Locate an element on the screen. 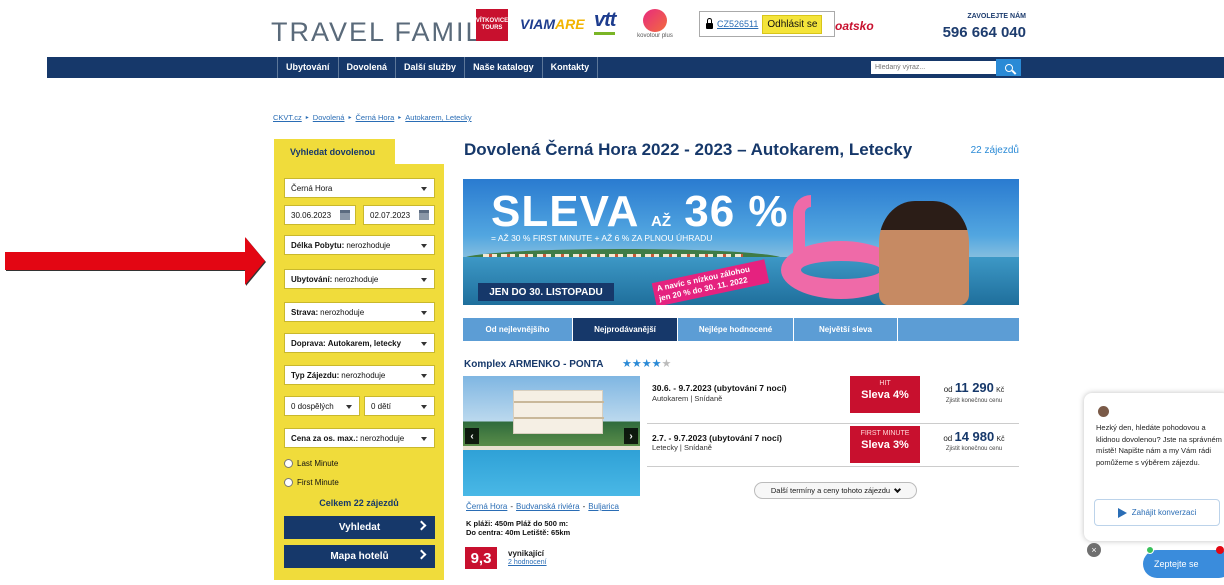 This screenshot has height=585, width=1224. tab-cheapest: Od nejlevnějšího is located at coordinates (518, 329).